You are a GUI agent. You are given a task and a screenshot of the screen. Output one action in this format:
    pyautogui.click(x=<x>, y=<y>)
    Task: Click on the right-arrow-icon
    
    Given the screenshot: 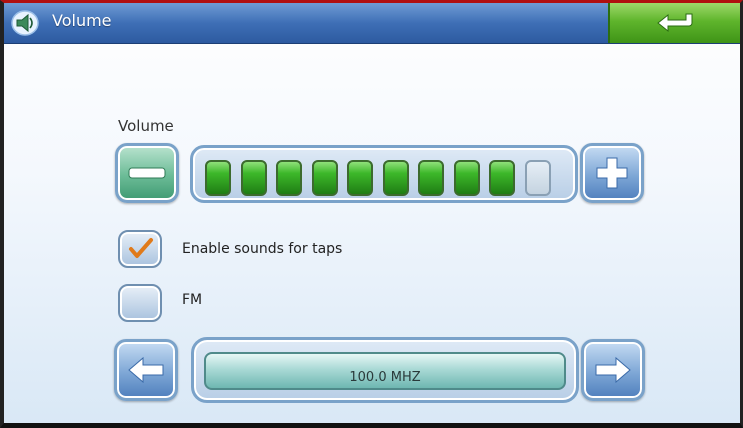 What is the action you would take?
    pyautogui.click(x=613, y=370)
    